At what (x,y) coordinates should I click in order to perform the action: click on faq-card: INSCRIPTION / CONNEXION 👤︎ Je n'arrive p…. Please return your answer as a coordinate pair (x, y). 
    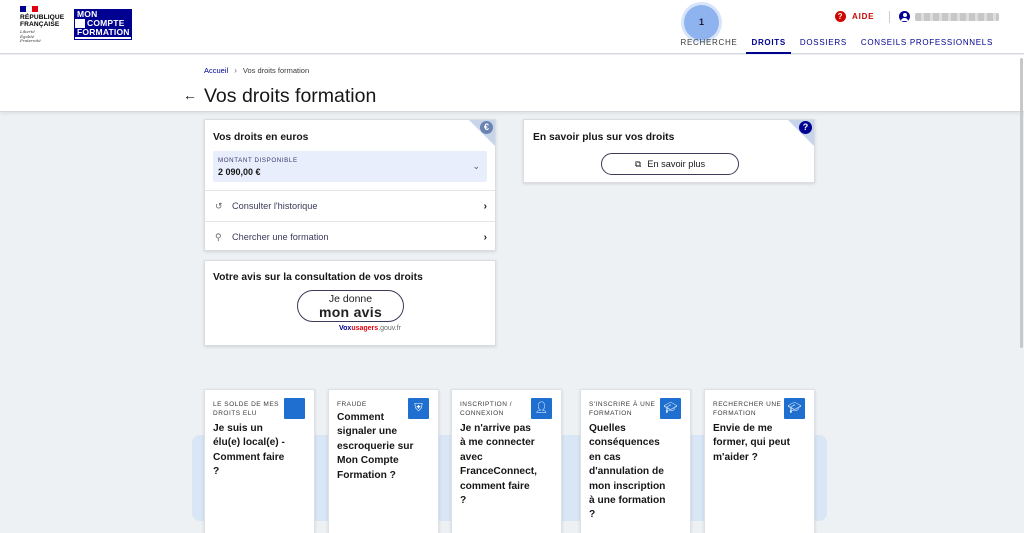
    Looking at the image, I should click on (506, 461).